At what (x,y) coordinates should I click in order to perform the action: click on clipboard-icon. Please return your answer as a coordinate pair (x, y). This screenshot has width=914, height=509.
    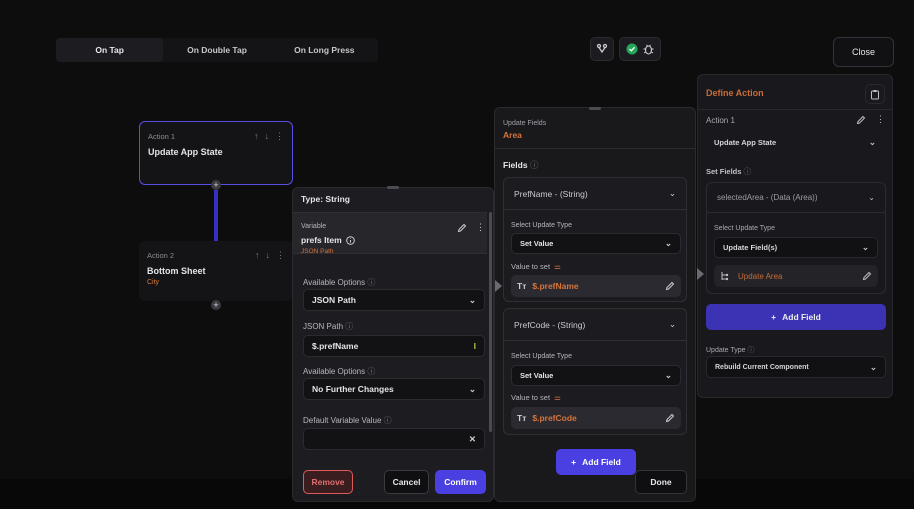
    Looking at the image, I should click on (875, 94).